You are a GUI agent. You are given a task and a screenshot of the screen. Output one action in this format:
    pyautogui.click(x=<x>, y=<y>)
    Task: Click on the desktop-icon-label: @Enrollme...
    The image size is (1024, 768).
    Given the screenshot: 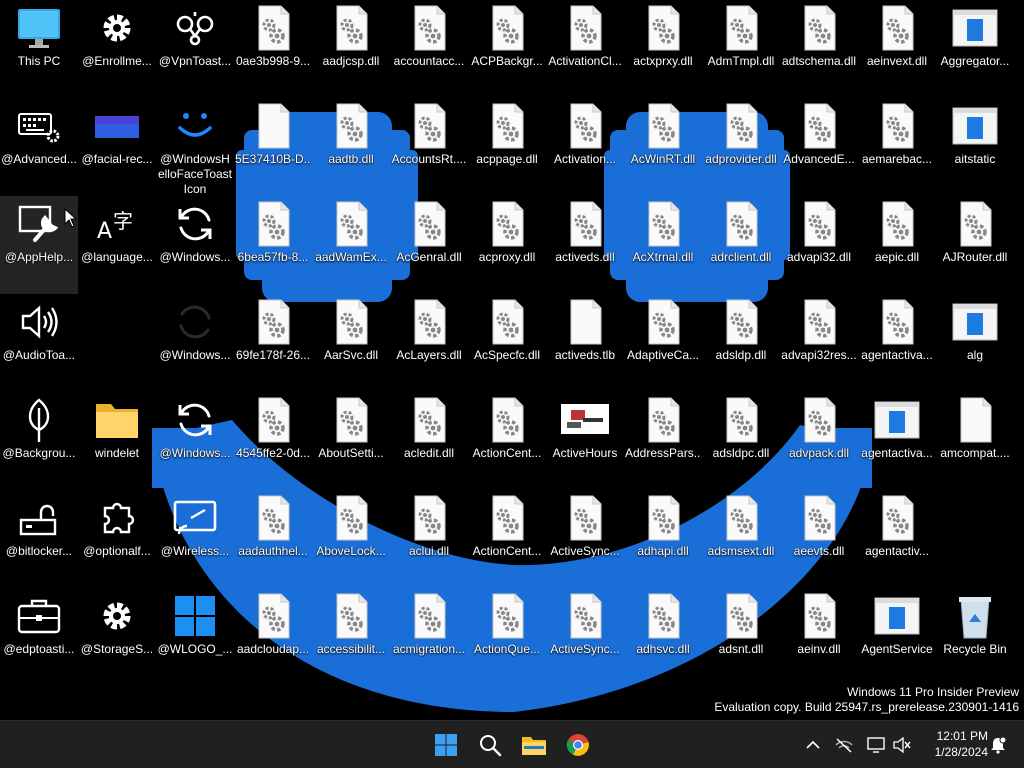 What is the action you would take?
    pyautogui.click(x=117, y=61)
    